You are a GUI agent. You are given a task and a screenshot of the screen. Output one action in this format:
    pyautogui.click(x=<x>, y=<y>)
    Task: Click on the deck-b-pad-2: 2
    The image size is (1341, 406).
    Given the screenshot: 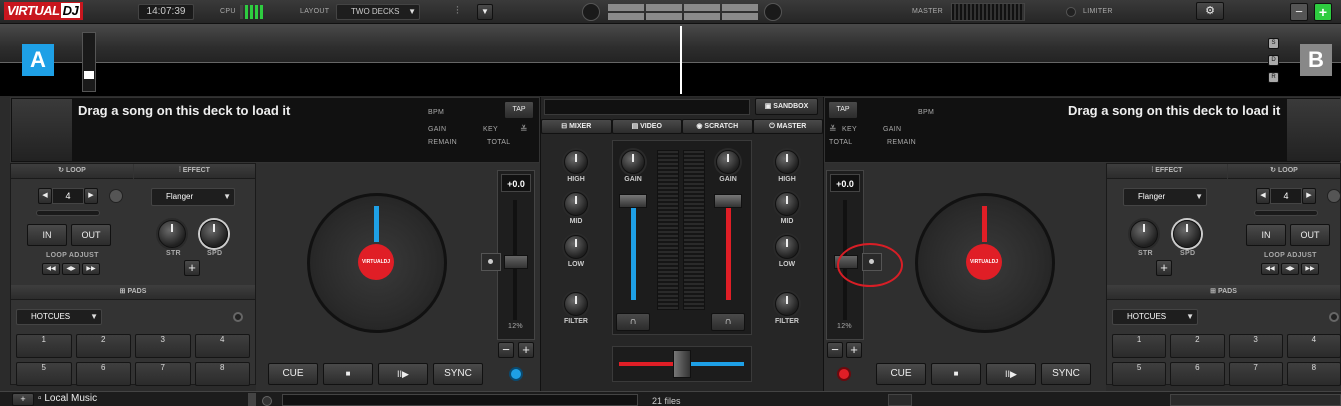 What is the action you would take?
    pyautogui.click(x=1197, y=346)
    